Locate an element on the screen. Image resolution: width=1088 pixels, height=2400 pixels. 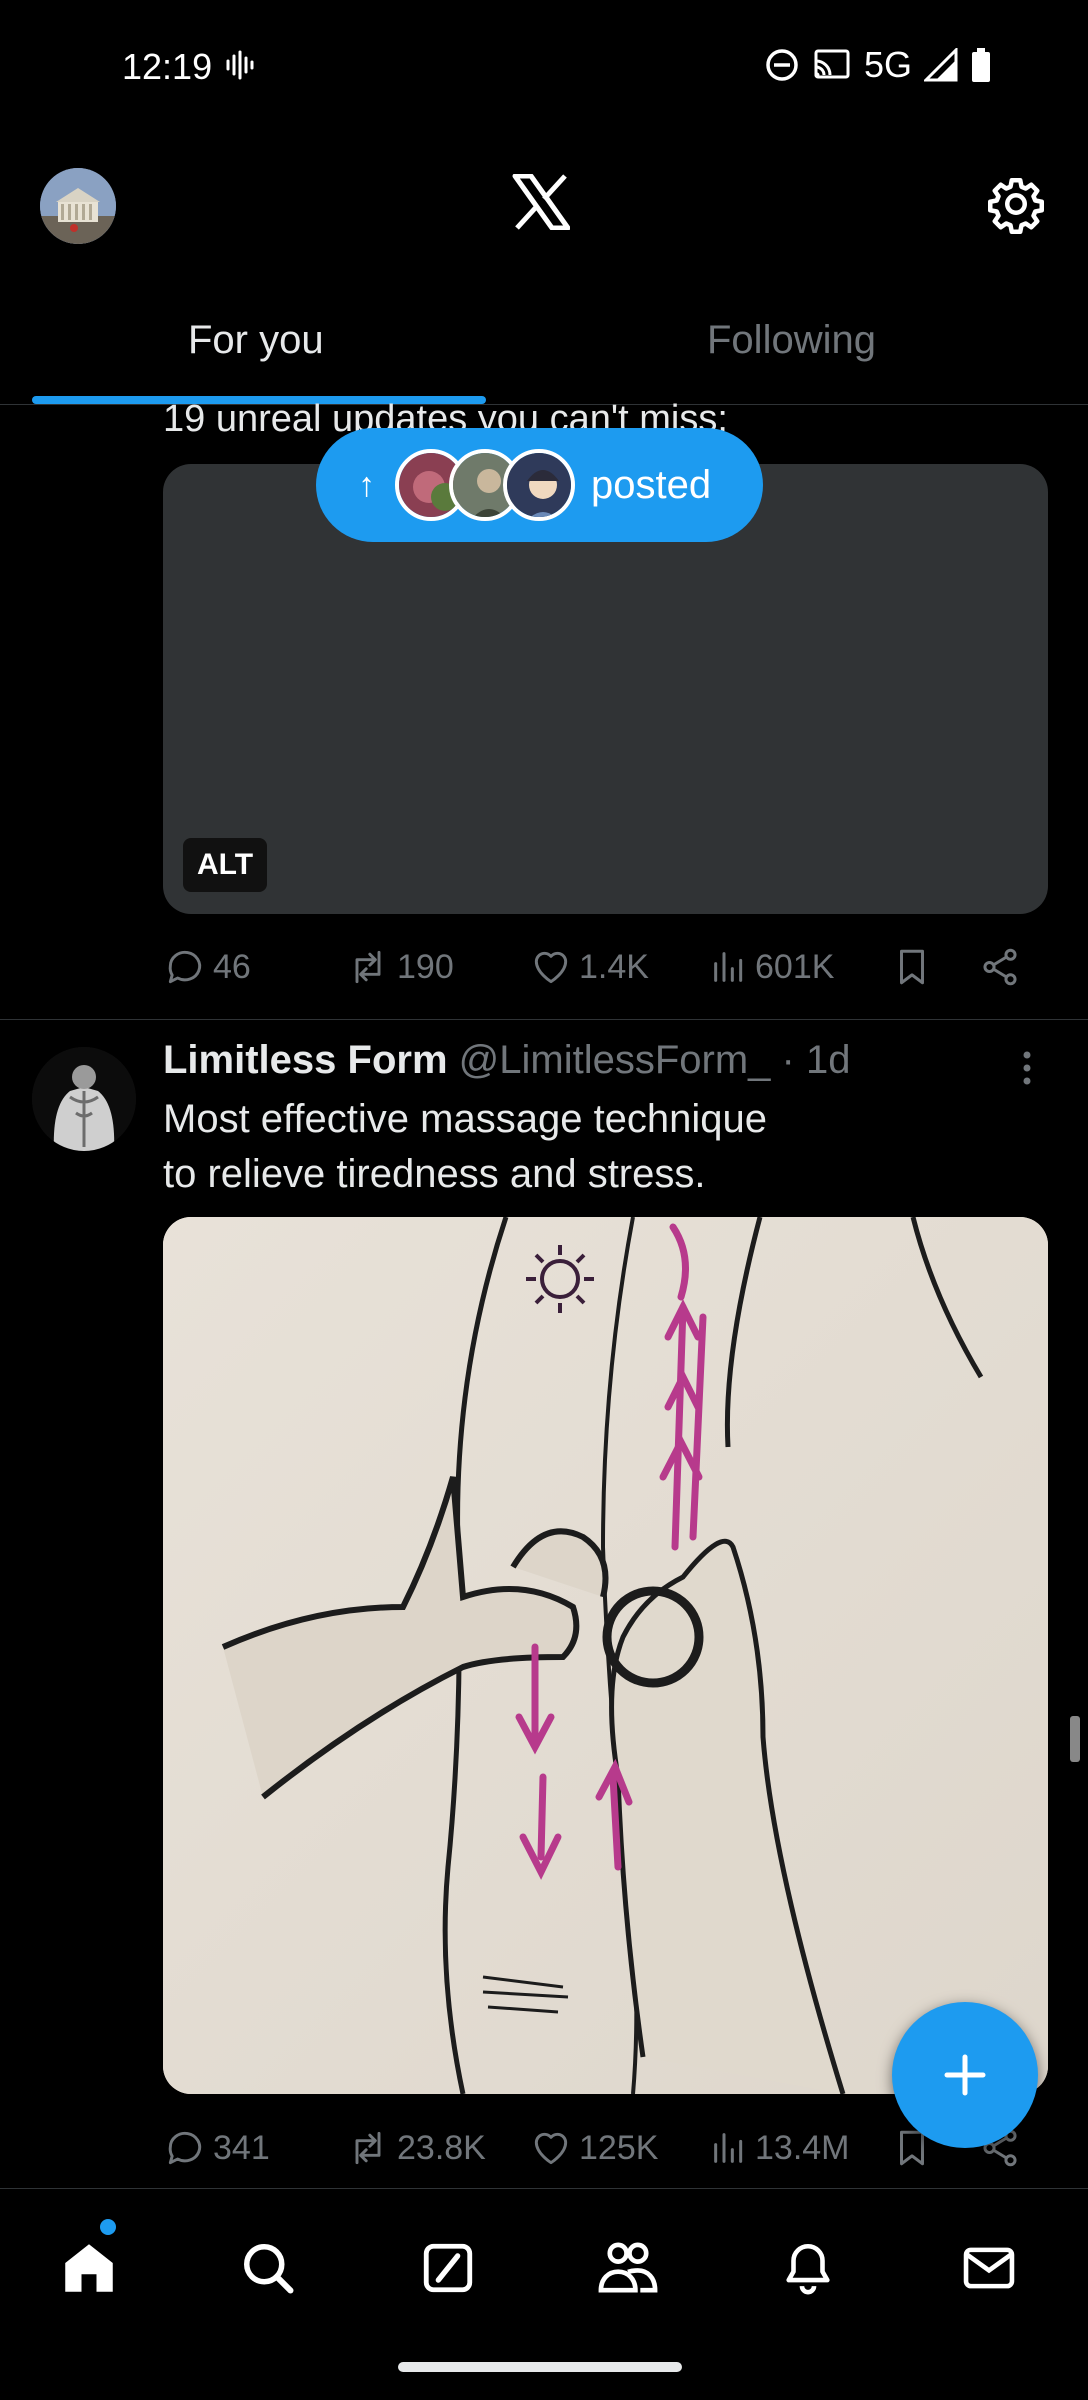
compose-button is located at coordinates (965, 2075).